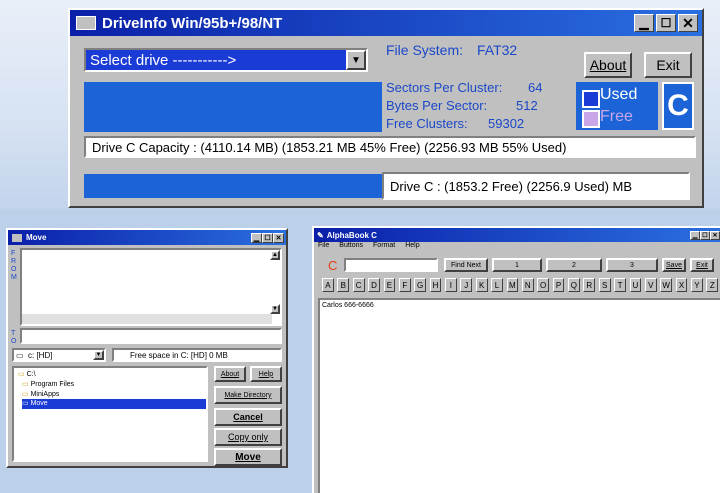  I want to click on cancel-button: Cancel, so click(248, 417).